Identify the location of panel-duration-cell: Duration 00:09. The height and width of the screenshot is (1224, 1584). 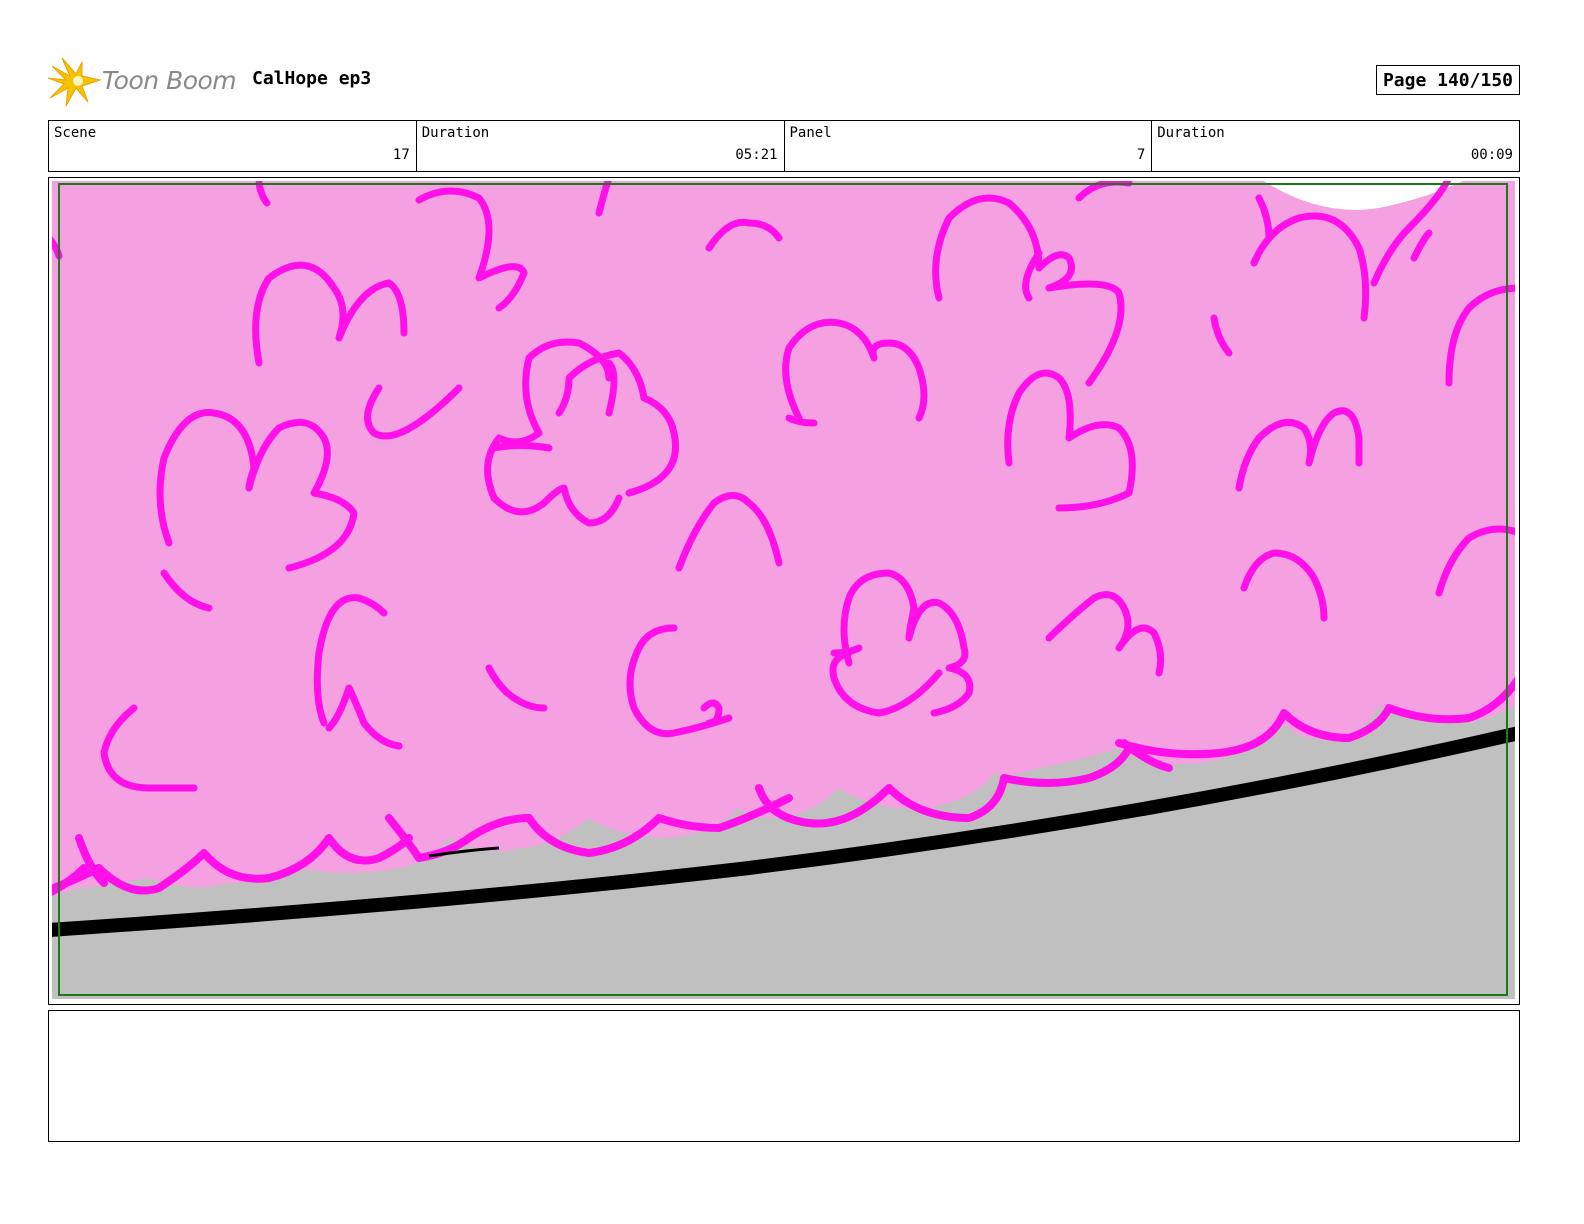
(1335, 146).